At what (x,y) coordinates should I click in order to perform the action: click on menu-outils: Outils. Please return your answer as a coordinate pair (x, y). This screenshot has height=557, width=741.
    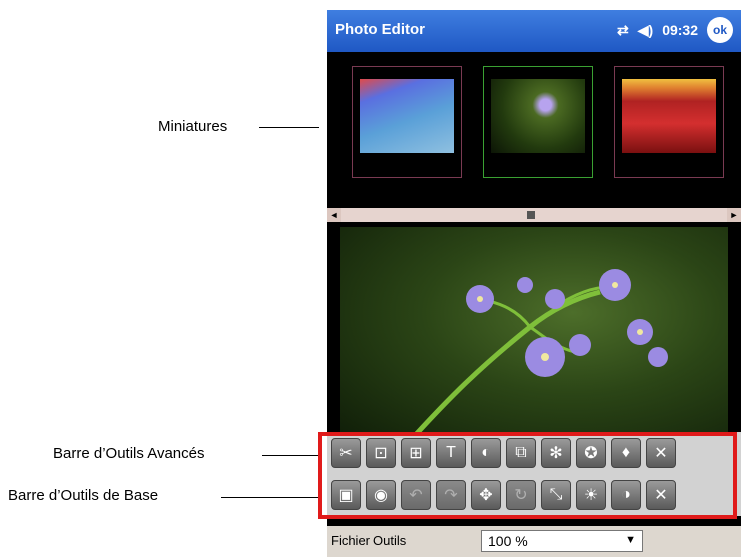
    Looking at the image, I should click on (389, 540).